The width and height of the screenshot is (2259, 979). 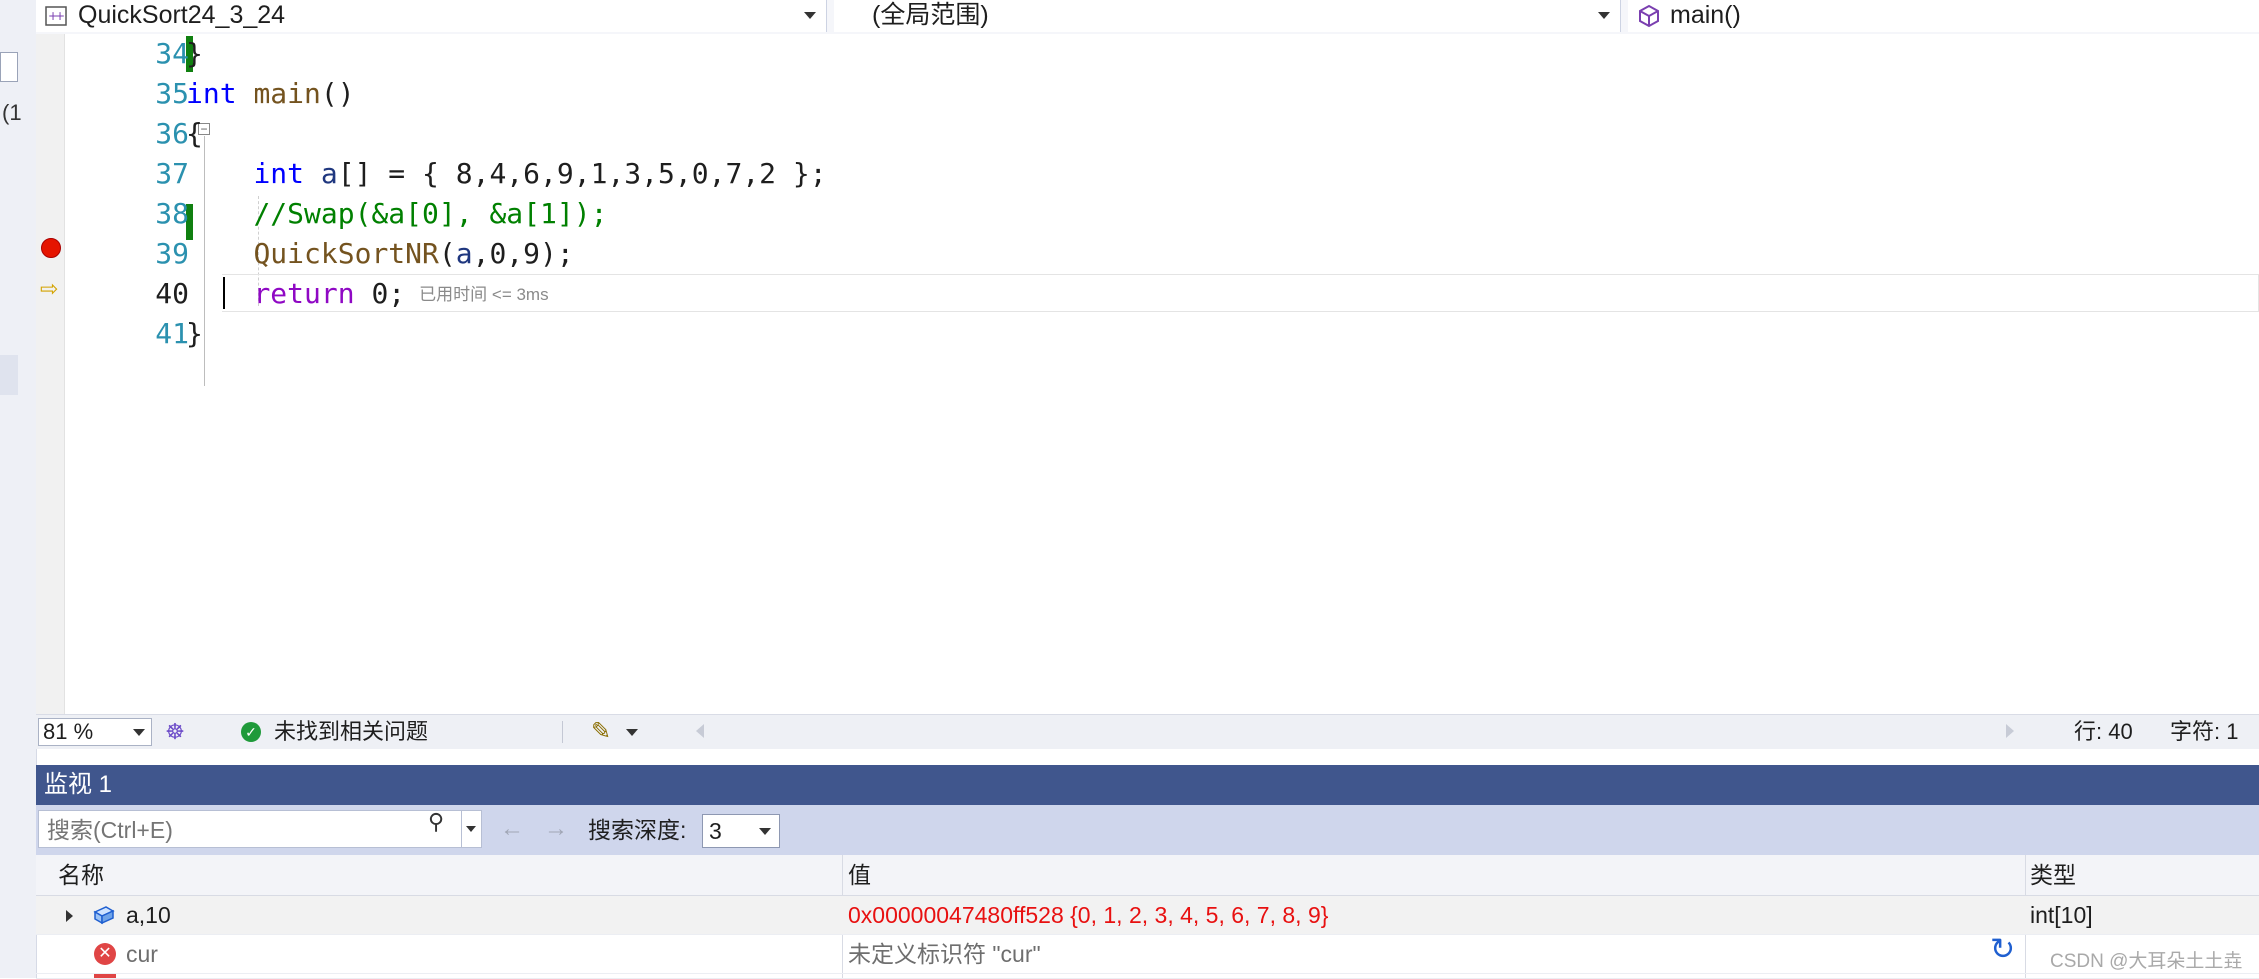 I want to click on line-number: 34, so click(x=172, y=53).